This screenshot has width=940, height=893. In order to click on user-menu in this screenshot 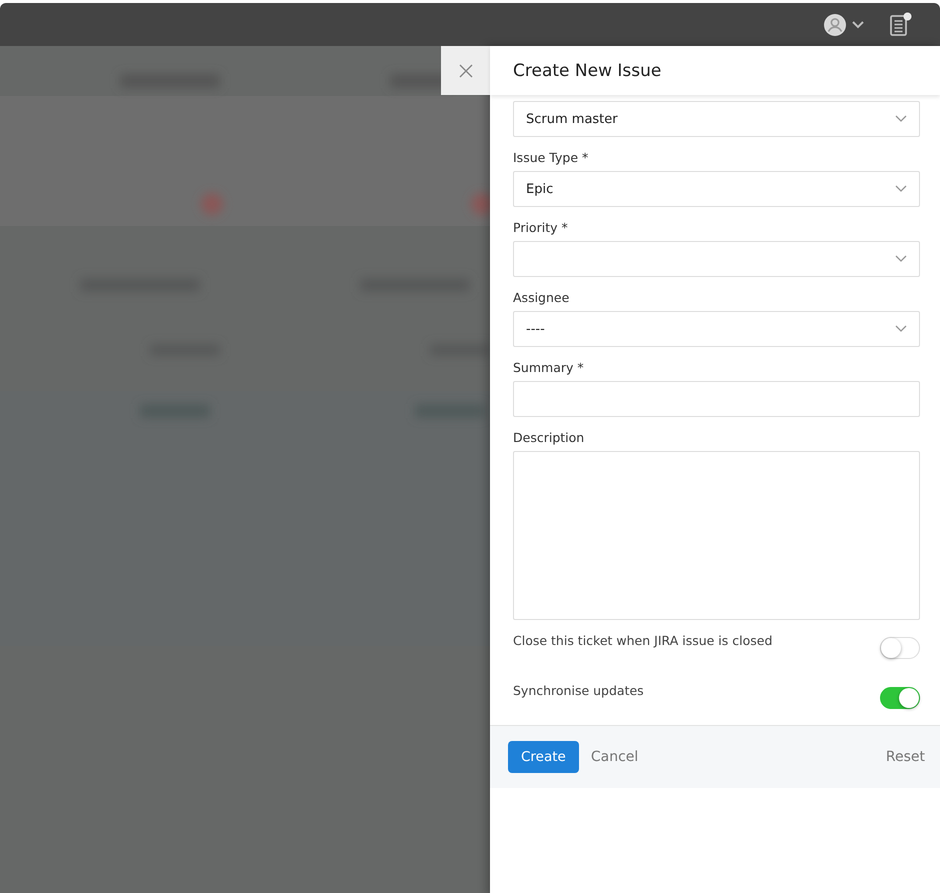, I will do `click(844, 25)`.